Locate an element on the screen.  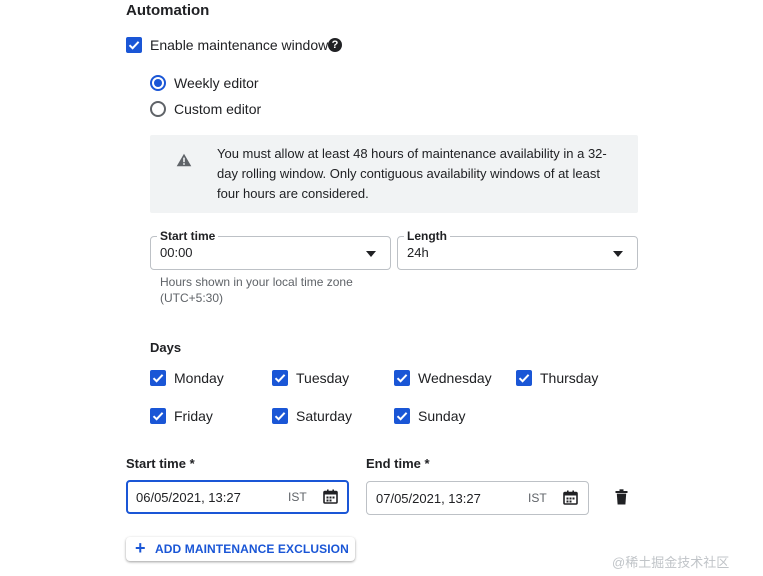
start-time-label: Start time is located at coordinates (188, 236).